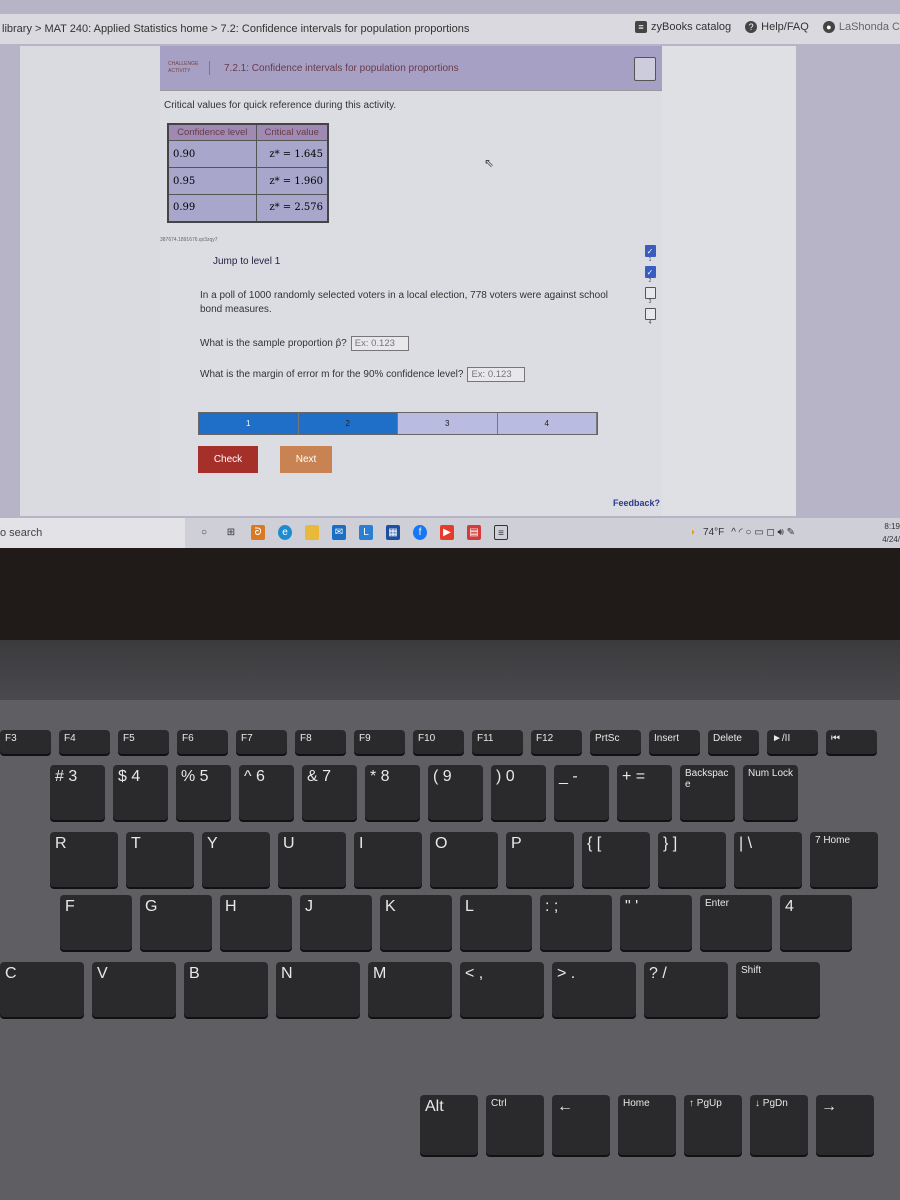 The image size is (900, 1200). What do you see at coordinates (249, 423) in the screenshot?
I see `level-1: 1` at bounding box center [249, 423].